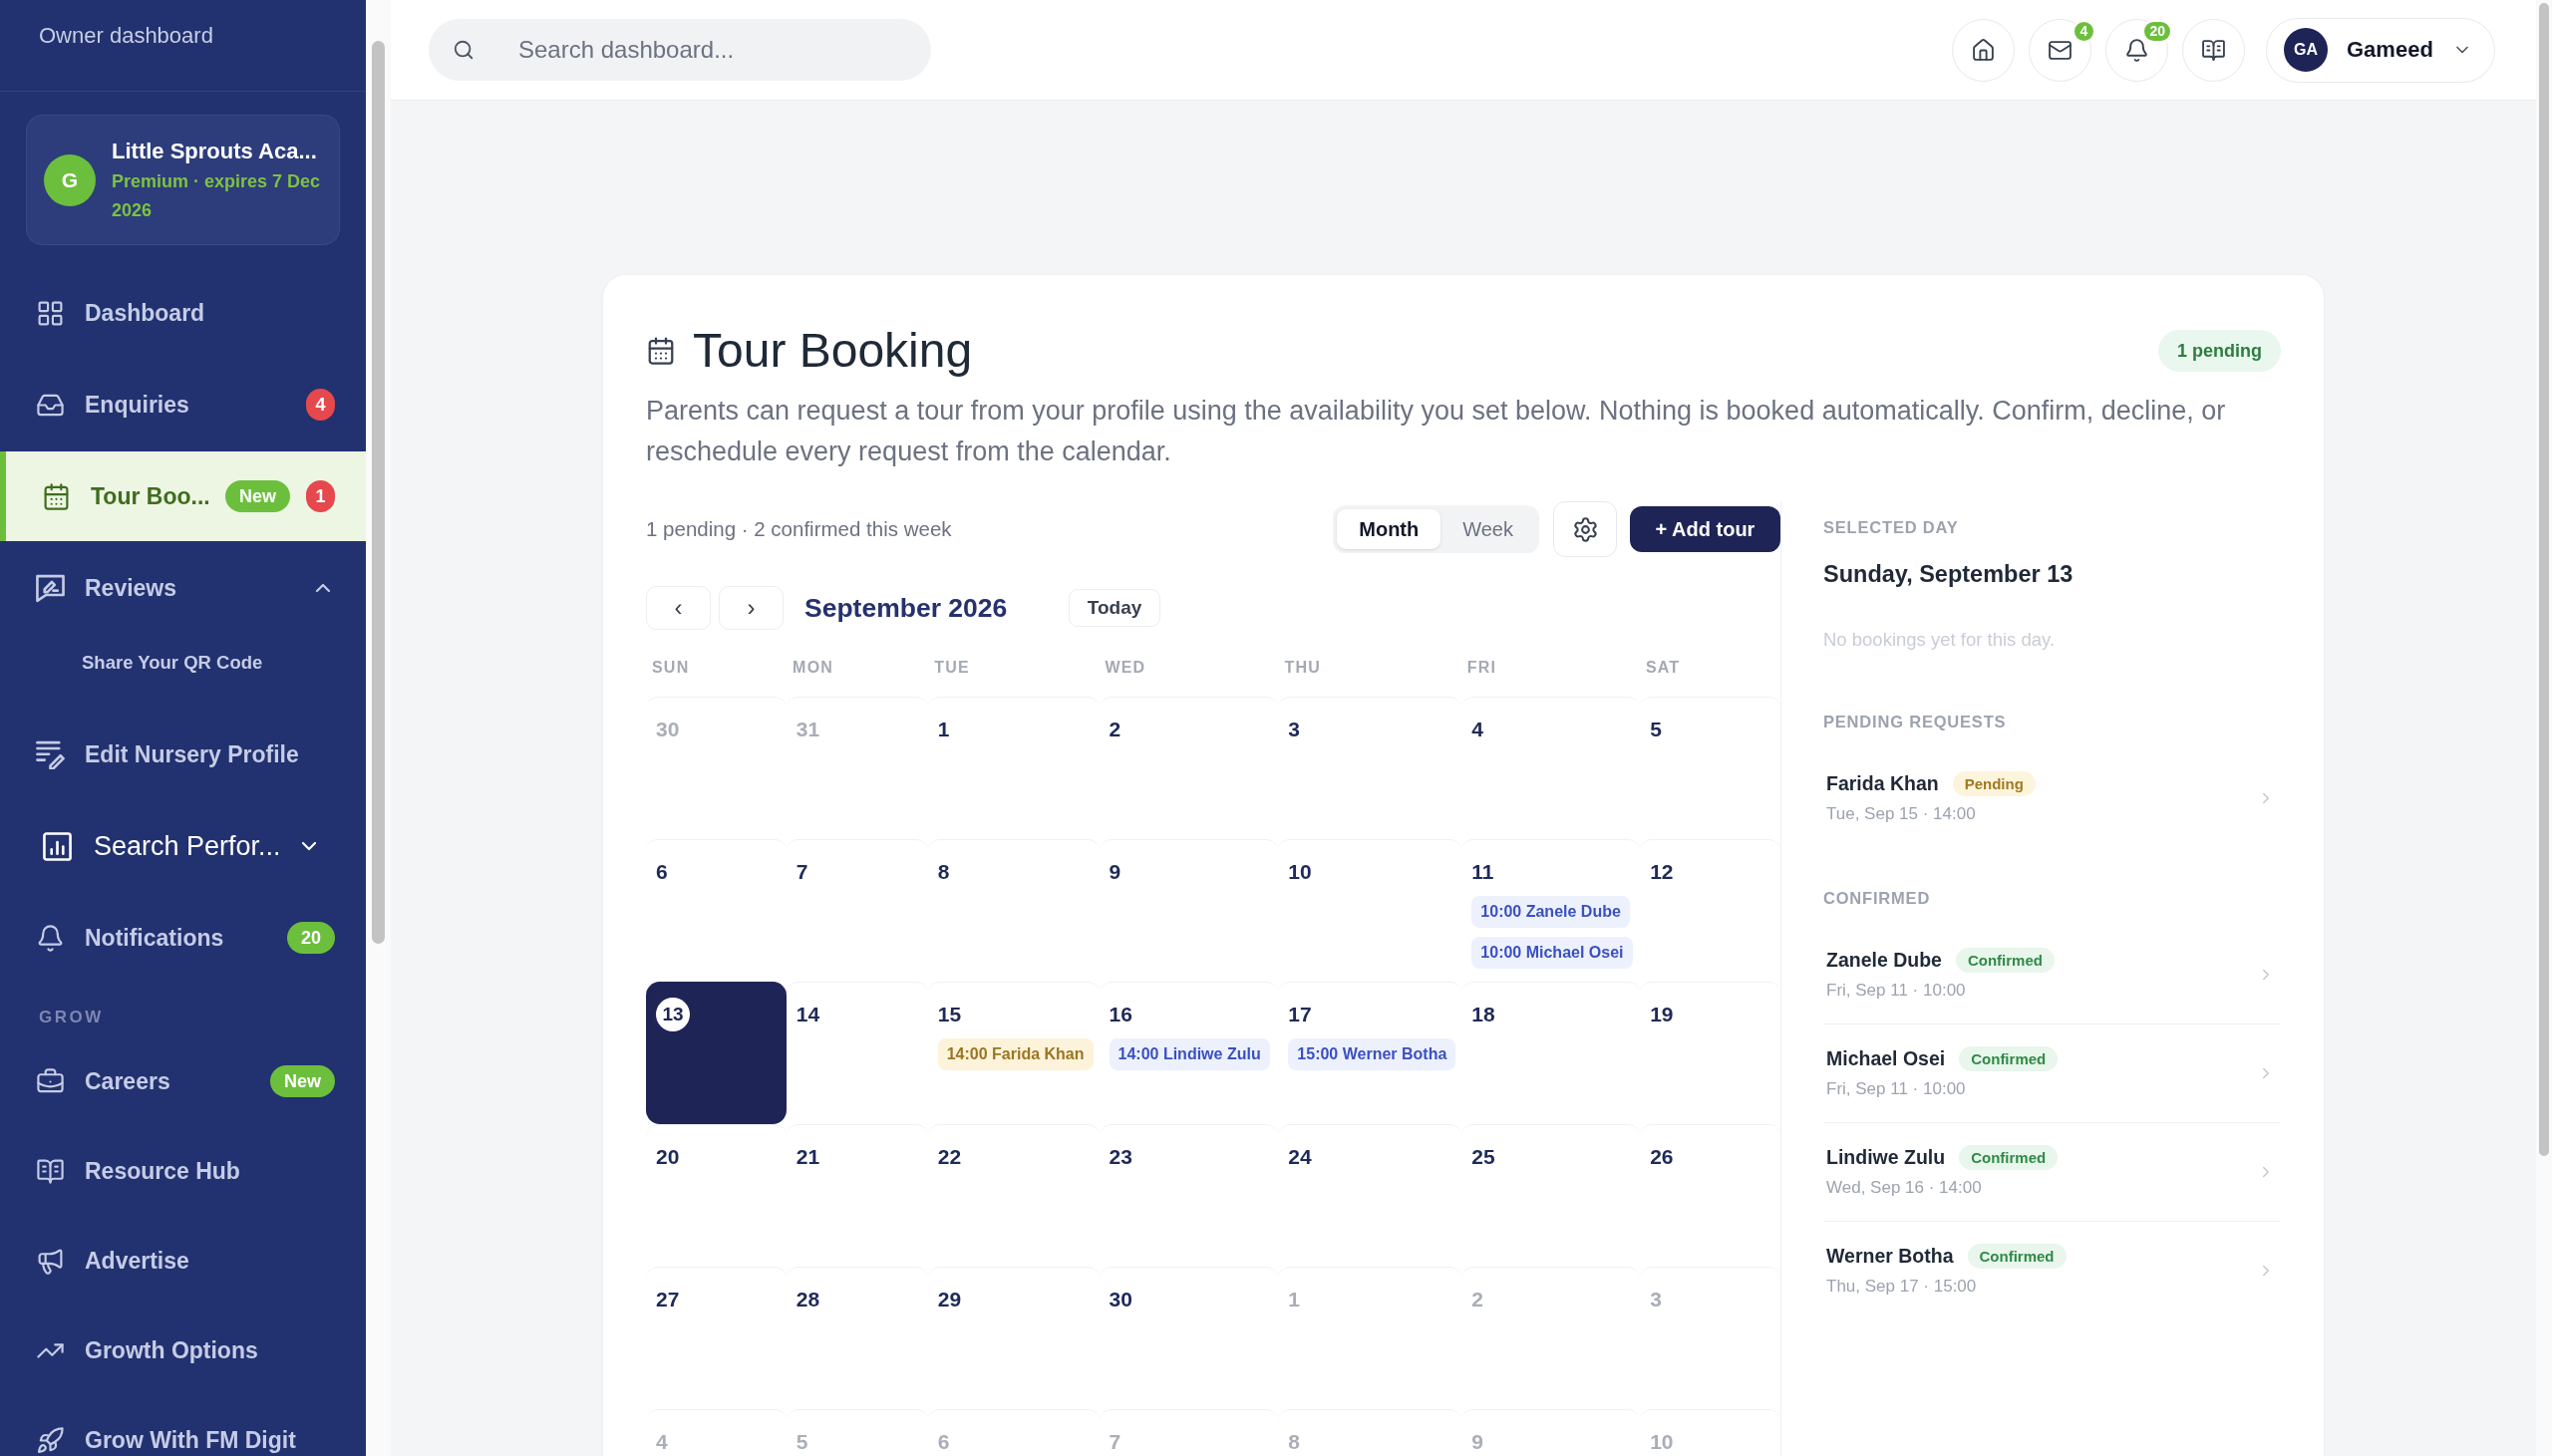 The image size is (2552, 1456). Describe the element at coordinates (2380, 50) in the screenshot. I see `user-menu-button: GA Gameed` at that location.